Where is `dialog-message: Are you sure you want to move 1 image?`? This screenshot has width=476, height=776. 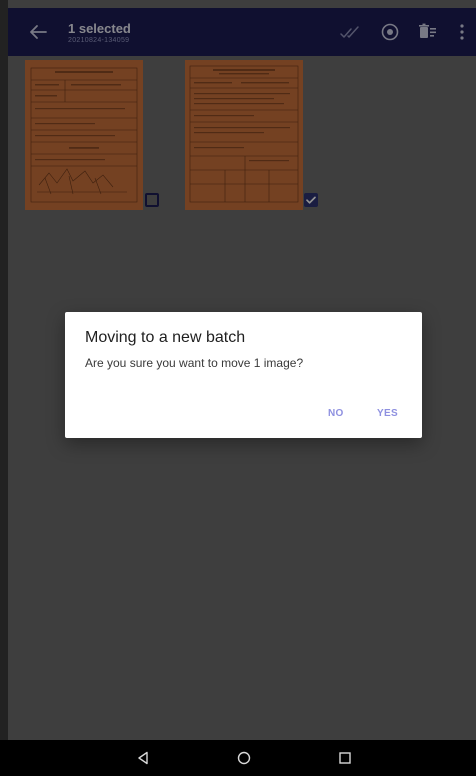 dialog-message: Are you sure you want to move 1 image? is located at coordinates (194, 363).